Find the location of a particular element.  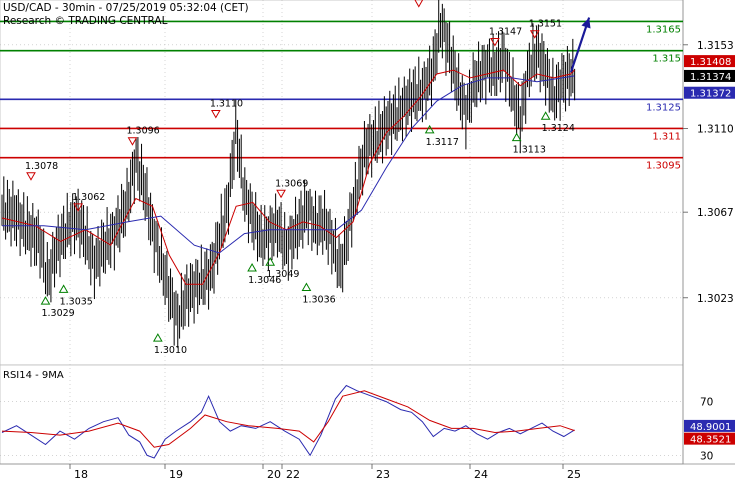

level-label: 1.3165 is located at coordinates (663, 29).